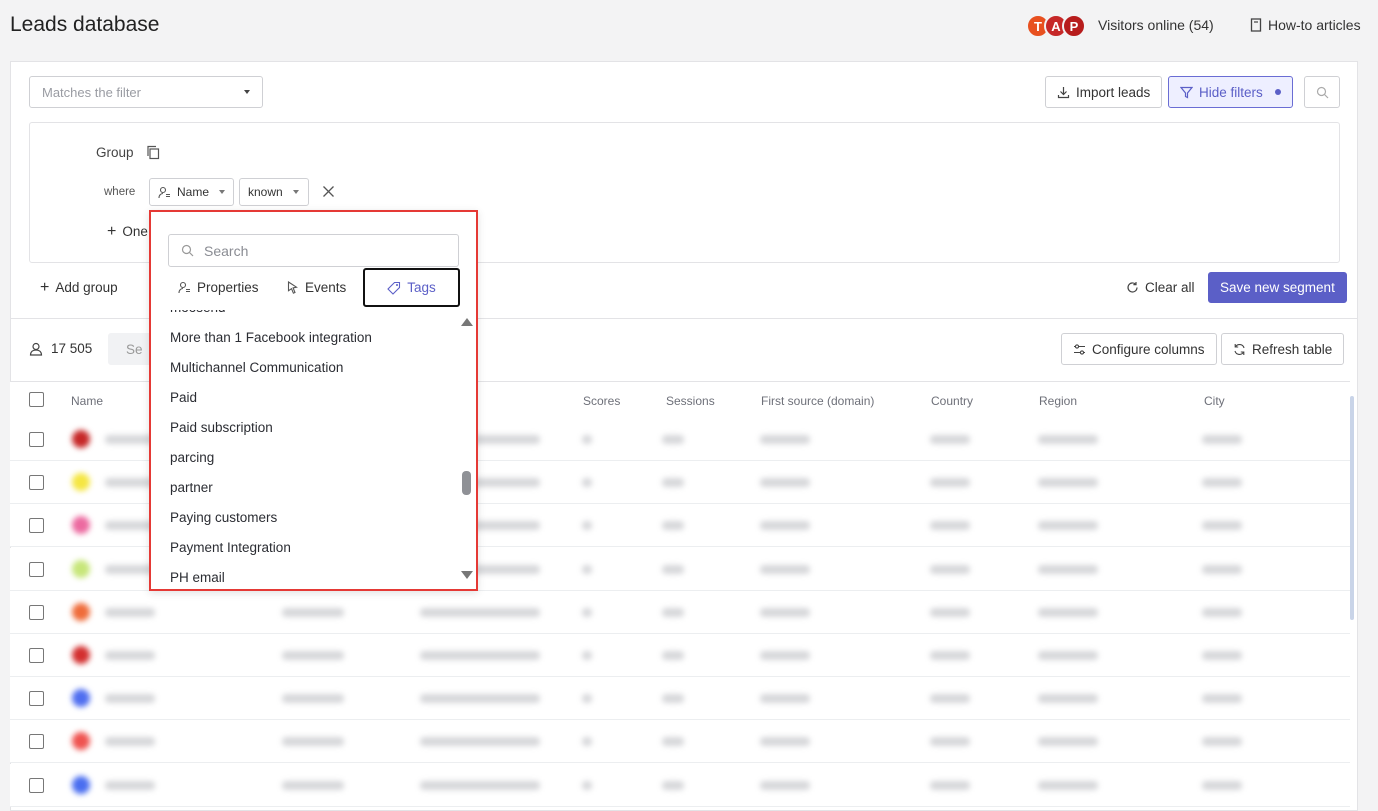 The width and height of the screenshot is (1378, 811). I want to click on import-leads-label: Import leads, so click(1113, 92).